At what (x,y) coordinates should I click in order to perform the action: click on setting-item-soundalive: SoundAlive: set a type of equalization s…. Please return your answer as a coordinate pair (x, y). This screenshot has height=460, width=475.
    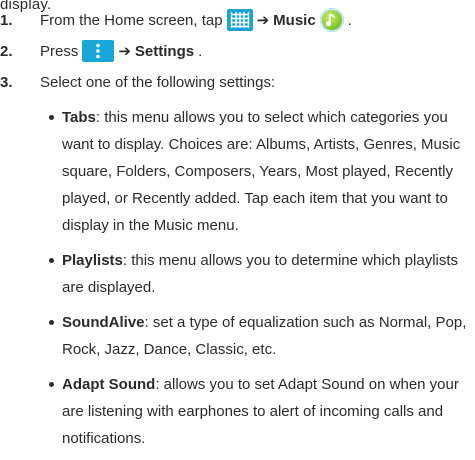
    Looking at the image, I should click on (258, 336).